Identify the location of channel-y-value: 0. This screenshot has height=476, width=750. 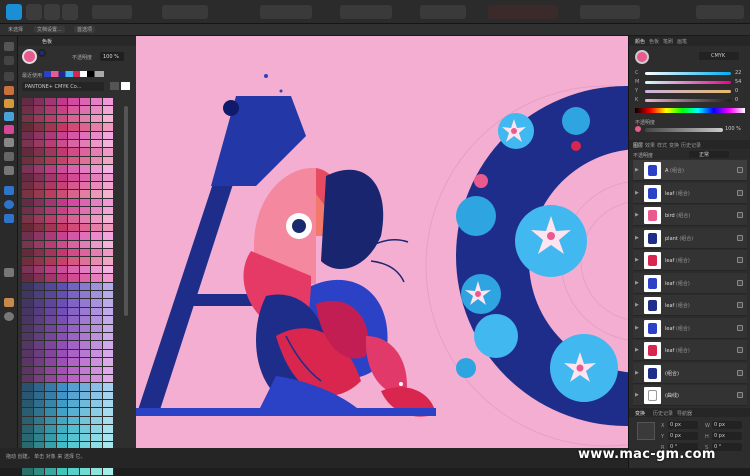
(736, 91).